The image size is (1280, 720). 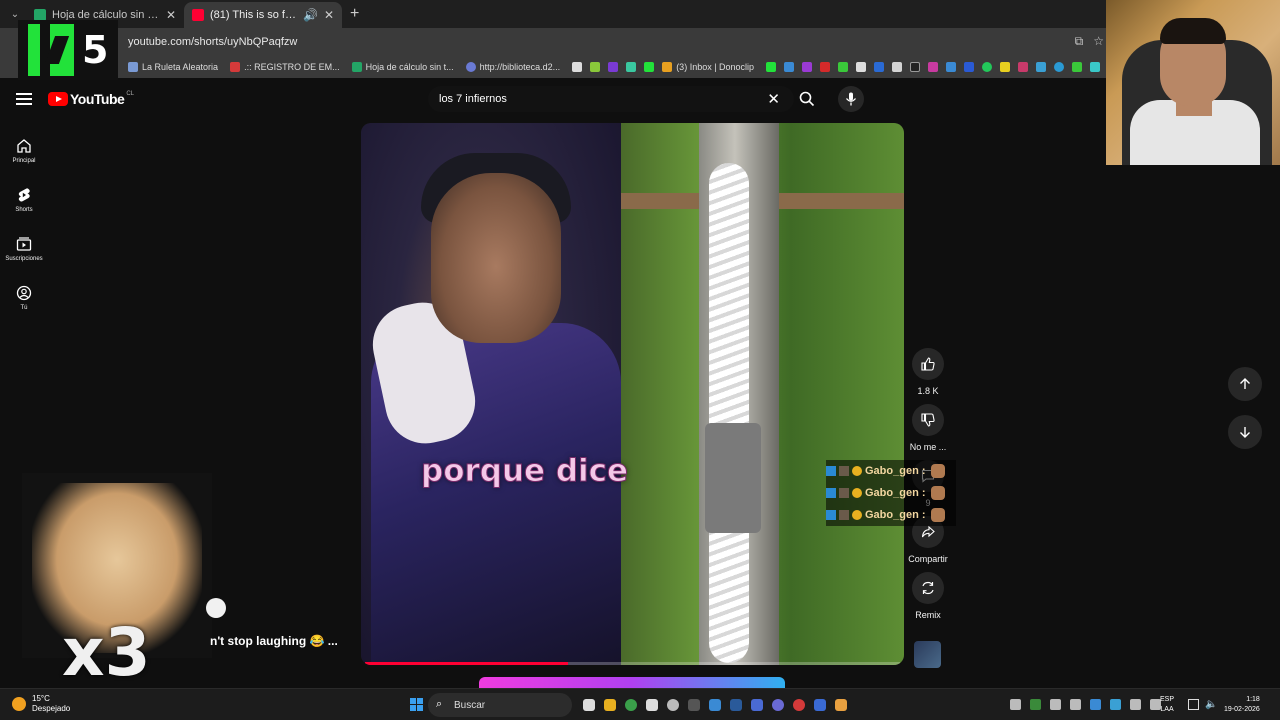 What do you see at coordinates (91, 99) in the screenshot?
I see `youtube-logo: YouTube CL` at bounding box center [91, 99].